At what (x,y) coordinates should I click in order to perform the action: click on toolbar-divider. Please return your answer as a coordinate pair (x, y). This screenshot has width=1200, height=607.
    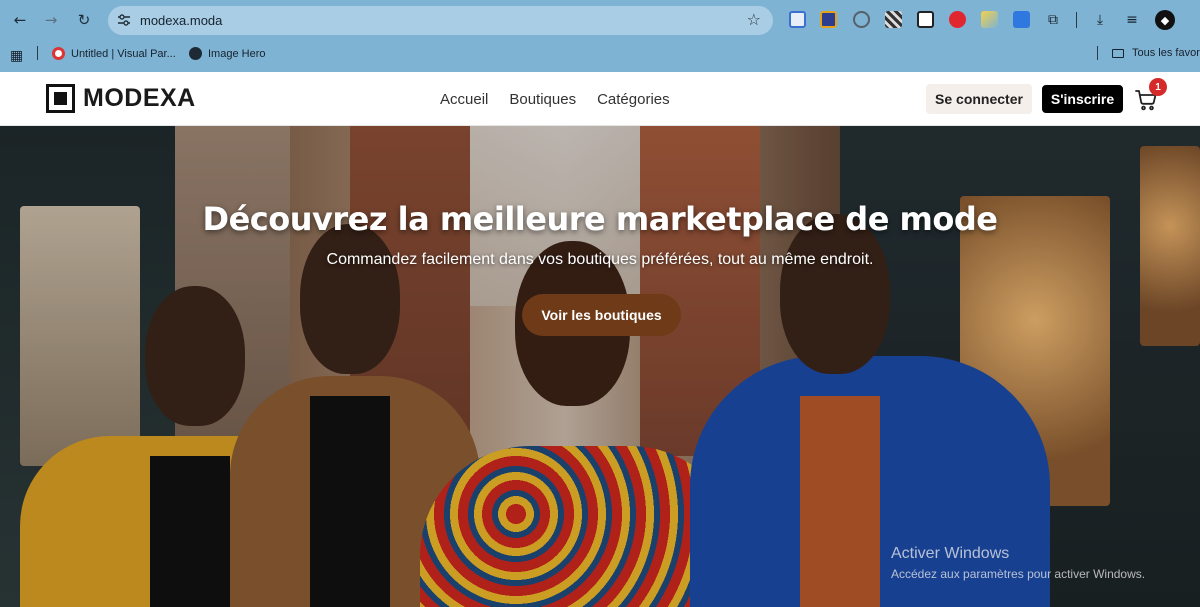
    Looking at the image, I should click on (1076, 20).